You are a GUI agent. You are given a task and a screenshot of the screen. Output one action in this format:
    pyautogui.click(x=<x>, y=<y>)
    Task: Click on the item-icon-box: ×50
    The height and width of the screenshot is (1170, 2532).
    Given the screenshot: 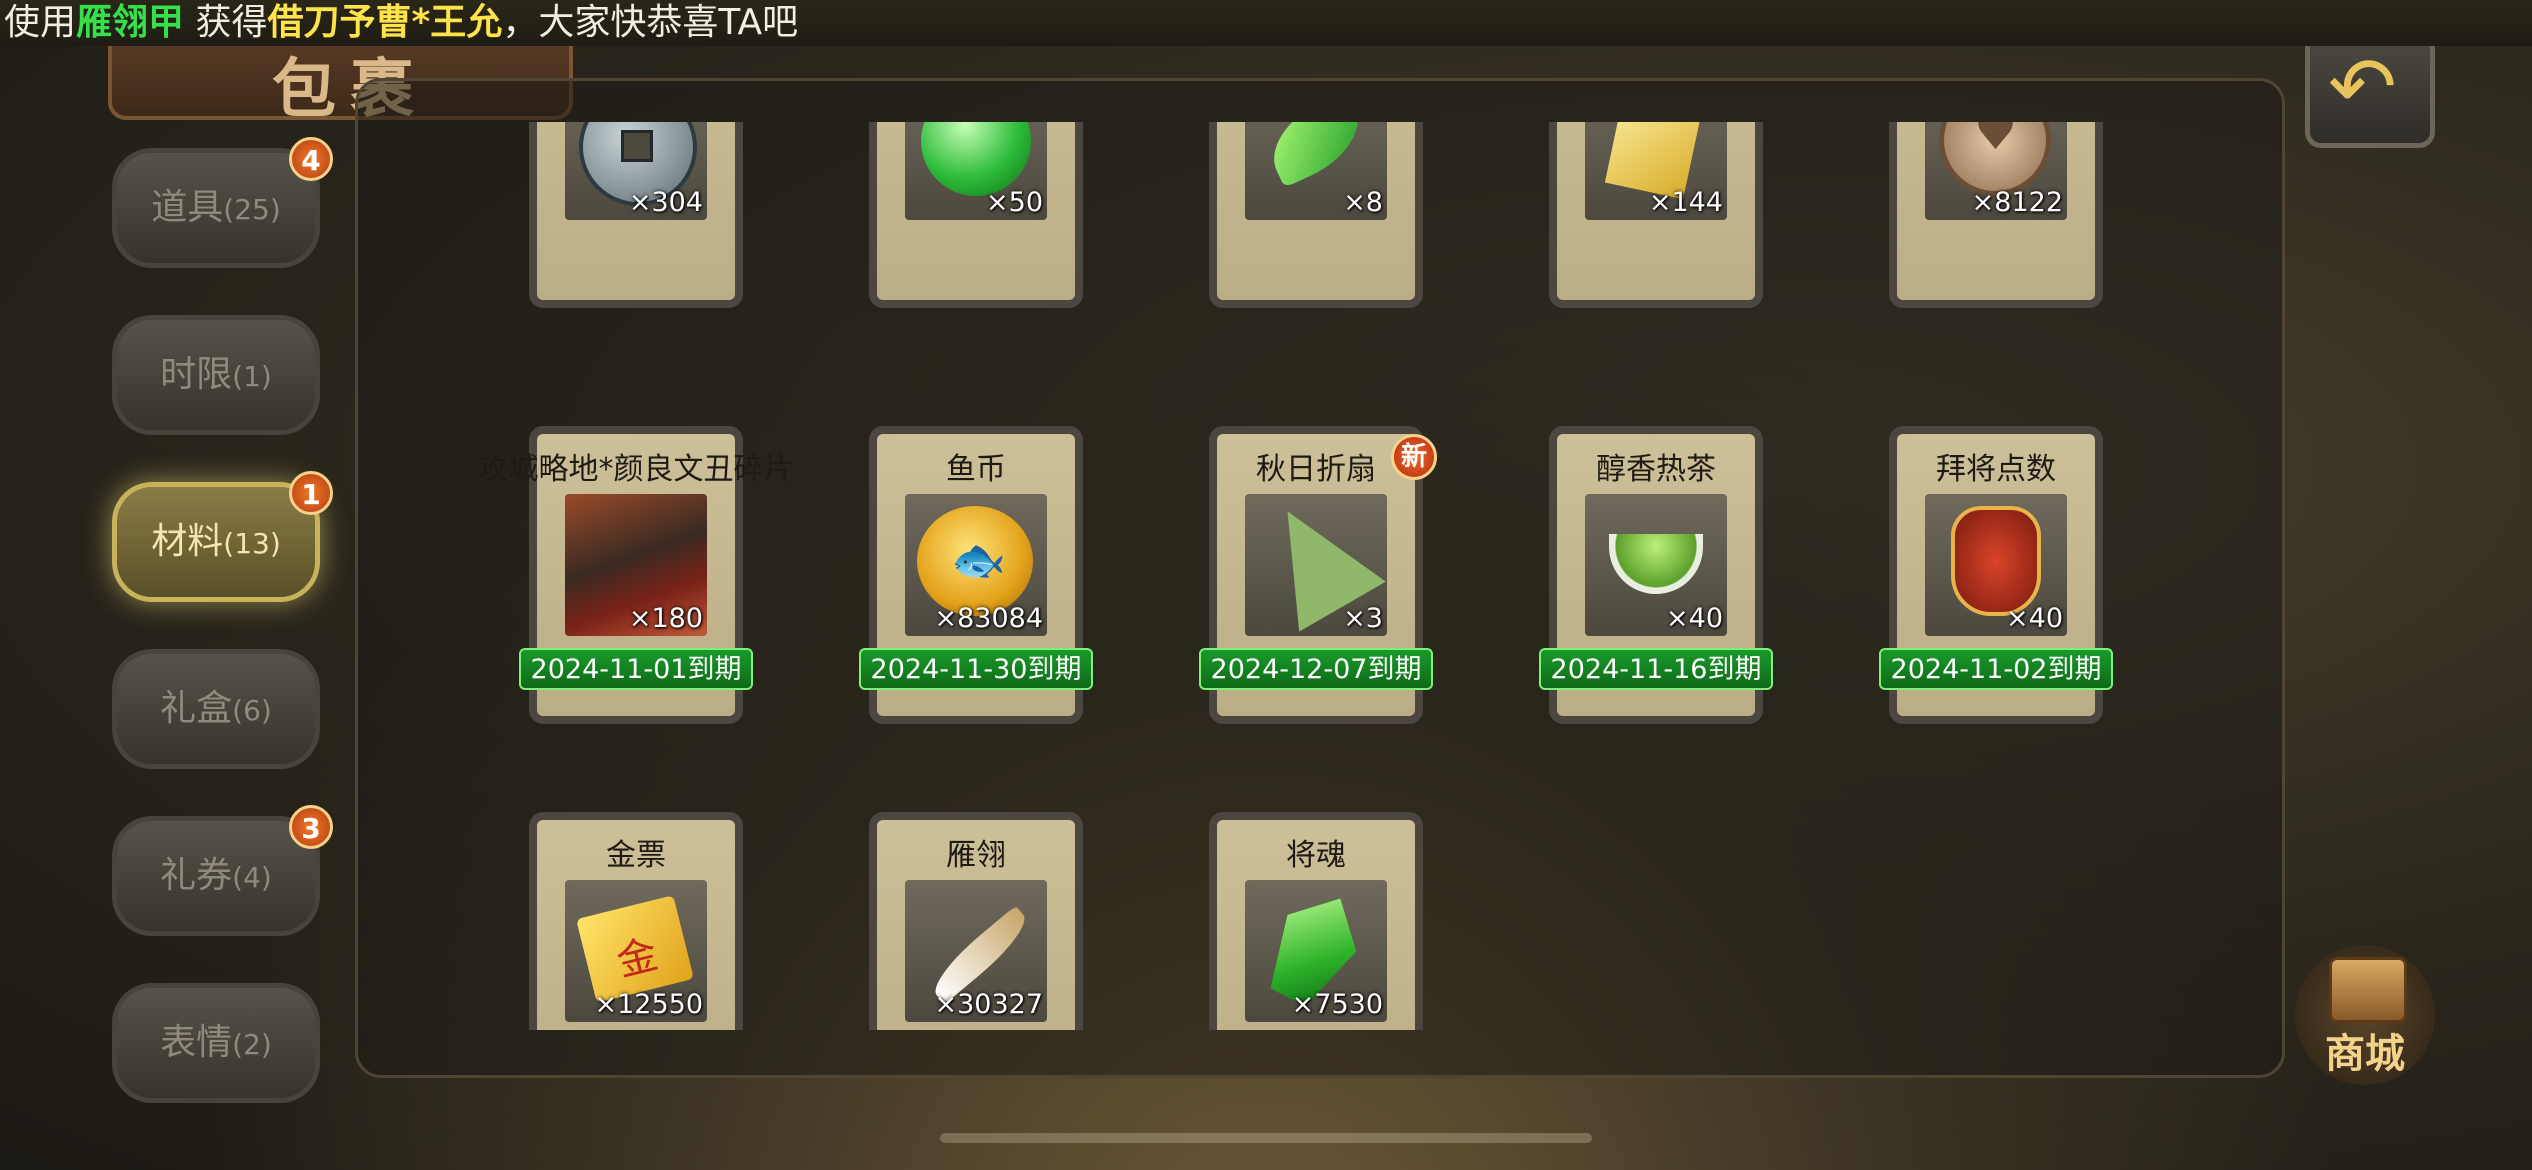 What is the action you would take?
    pyautogui.click(x=976, y=171)
    